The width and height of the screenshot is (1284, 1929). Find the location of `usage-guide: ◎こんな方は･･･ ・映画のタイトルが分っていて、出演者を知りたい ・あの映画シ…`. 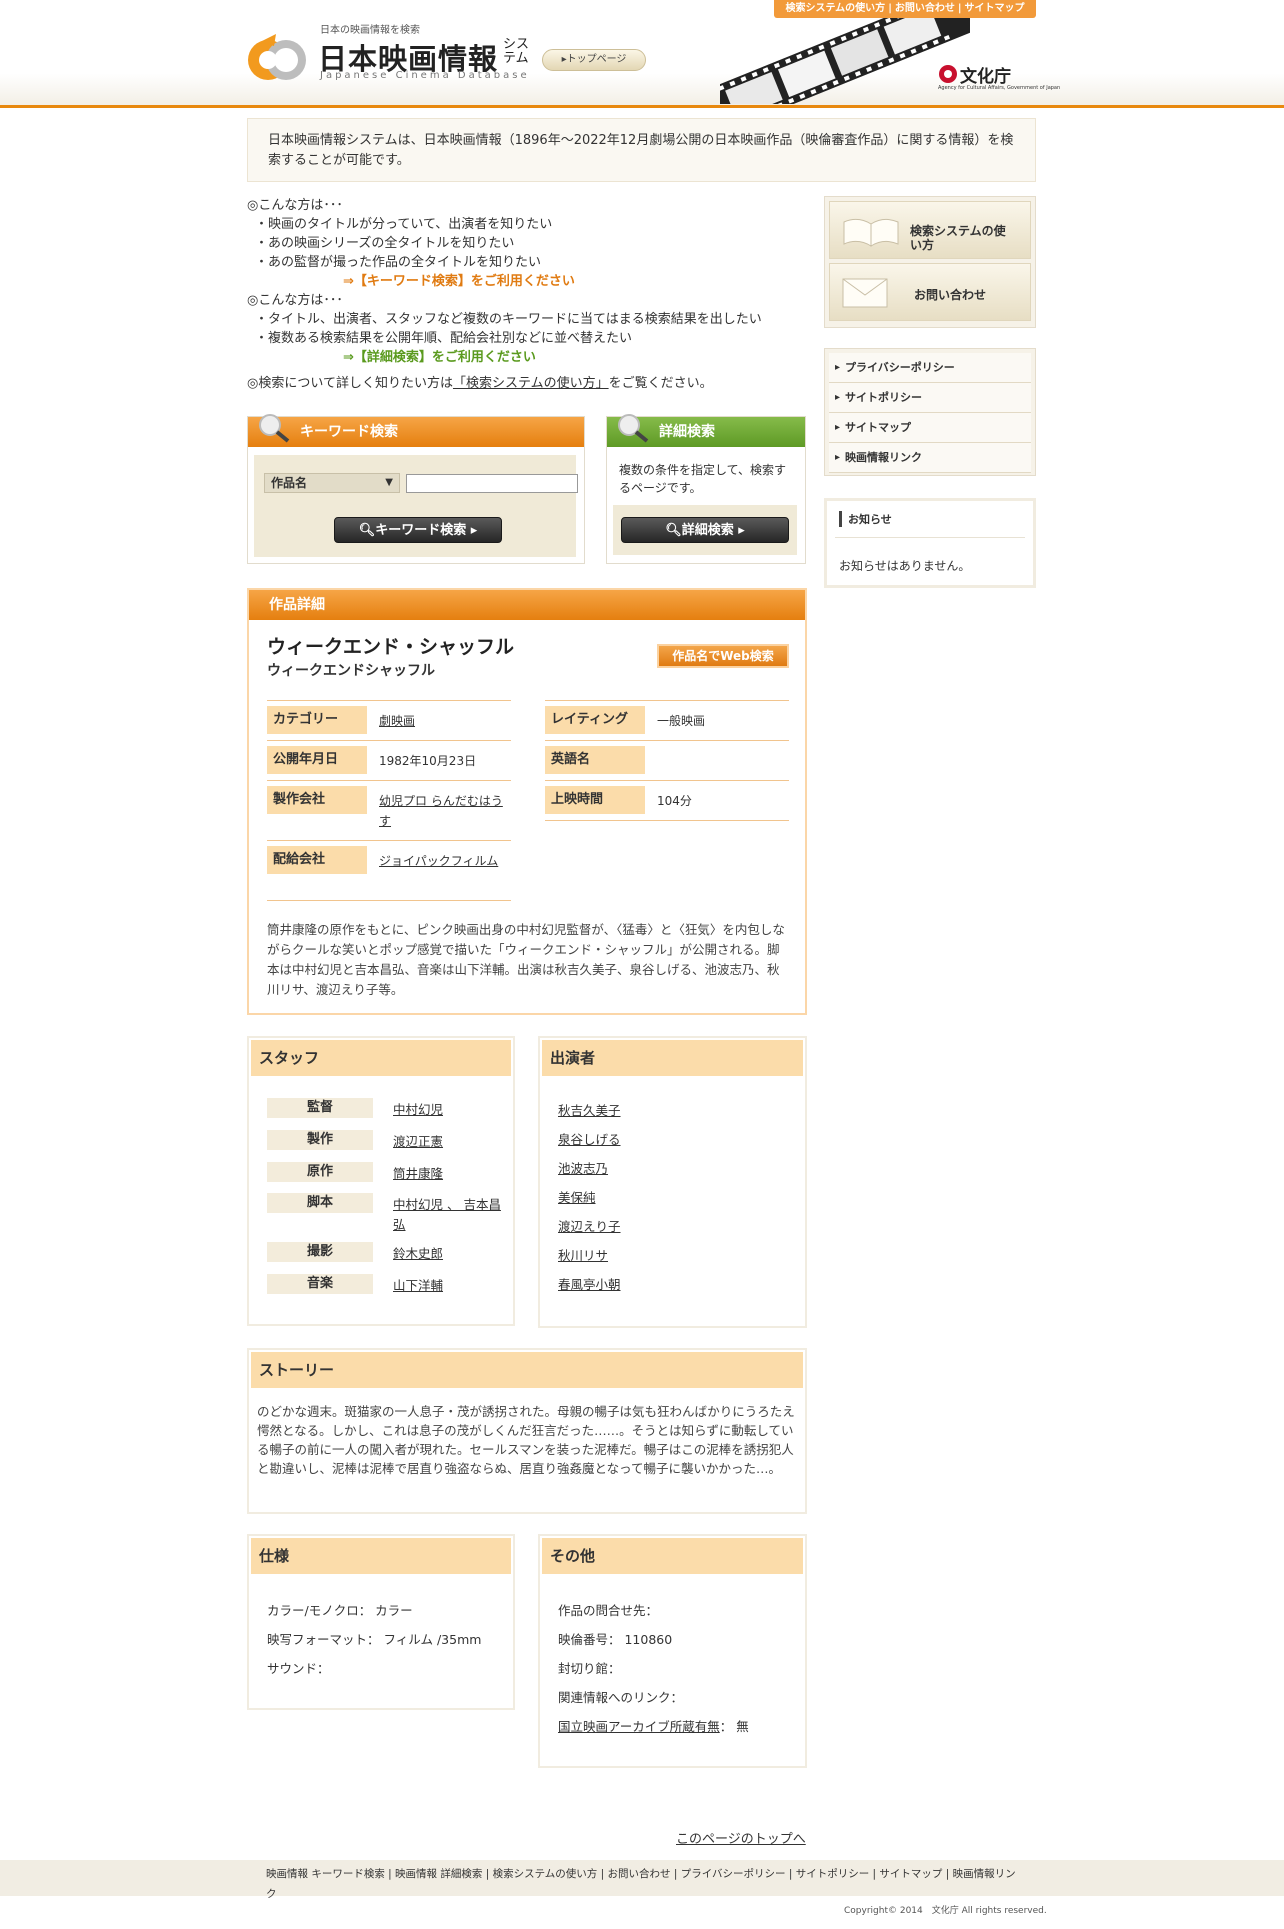

usage-guide: ◎こんな方は･･･ ・映画のタイトルが分っていて、出演者を知りたい ・あの映画シ… is located at coordinates (527, 294).